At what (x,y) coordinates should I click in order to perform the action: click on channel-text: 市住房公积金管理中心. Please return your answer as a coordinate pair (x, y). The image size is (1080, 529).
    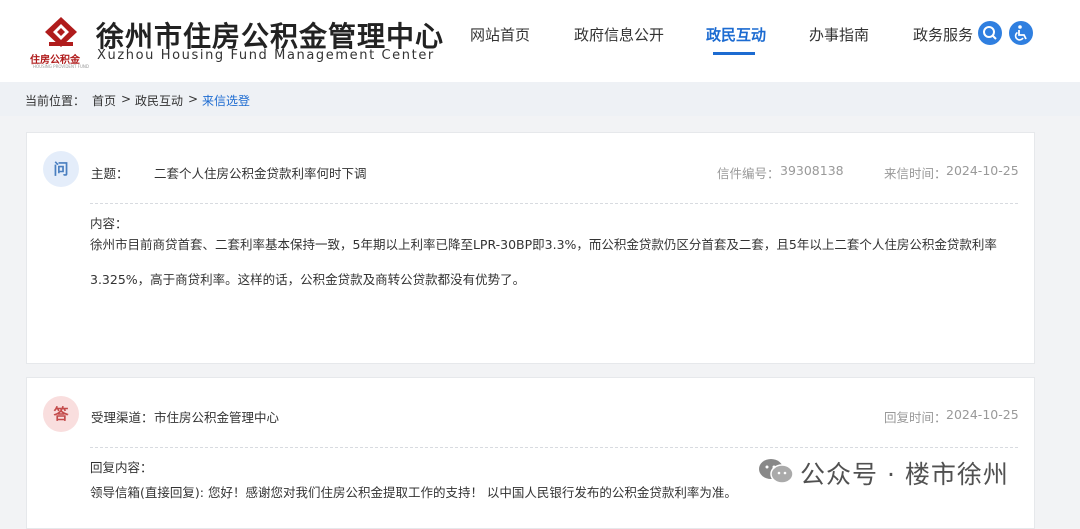
    Looking at the image, I should click on (217, 417).